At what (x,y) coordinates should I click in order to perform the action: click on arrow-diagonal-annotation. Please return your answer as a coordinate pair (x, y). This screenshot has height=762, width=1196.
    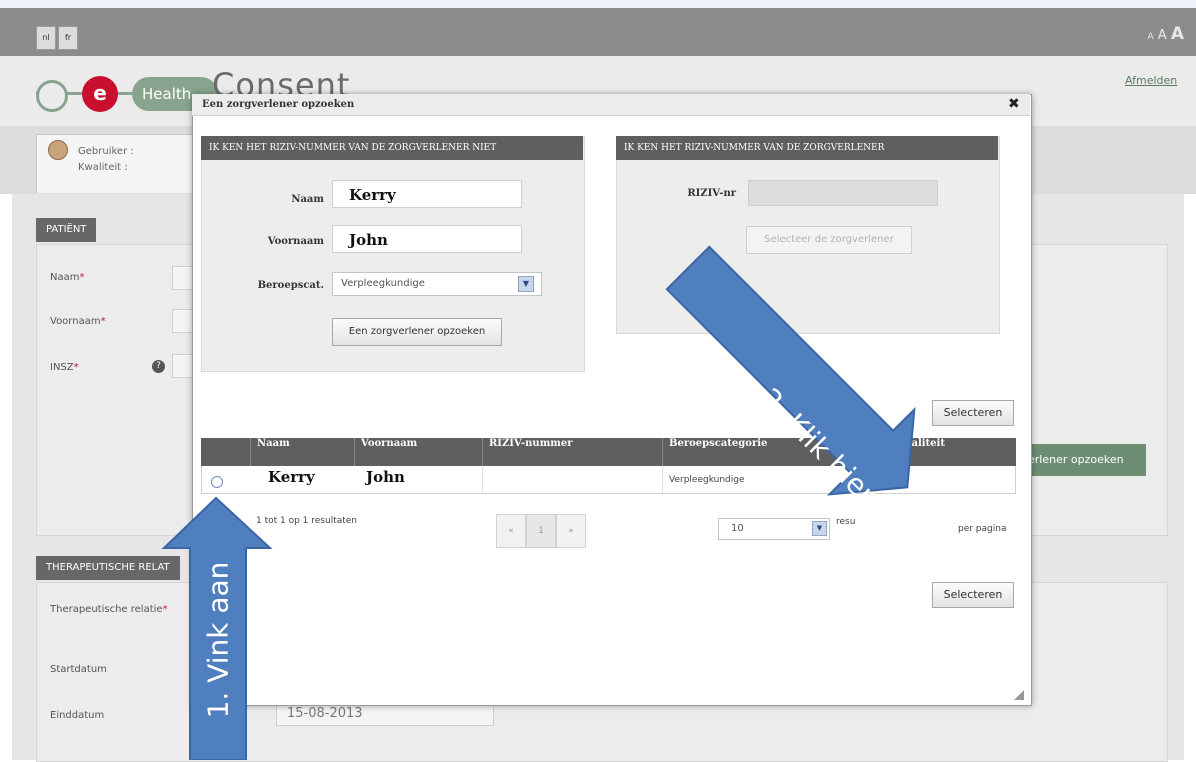
    Looking at the image, I should click on (790, 370).